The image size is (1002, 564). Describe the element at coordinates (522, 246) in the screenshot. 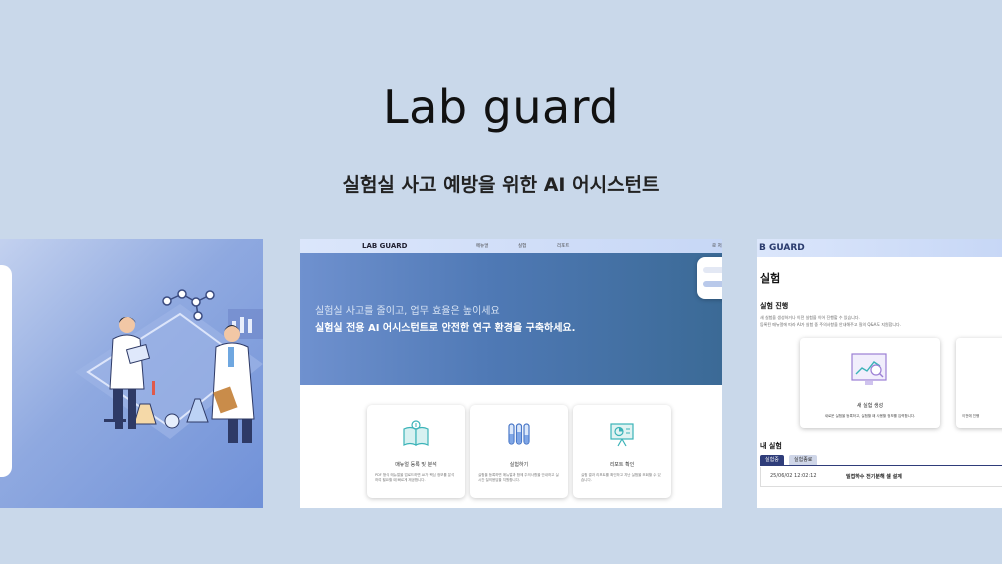

I see `nav-experiment: 실험` at that location.